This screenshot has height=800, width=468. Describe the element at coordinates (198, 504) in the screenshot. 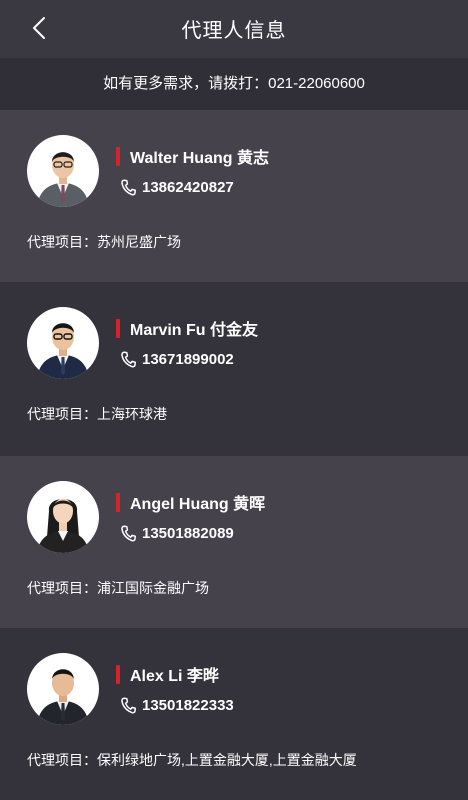

I see `agent-name: Angel Huang 黄晖` at that location.